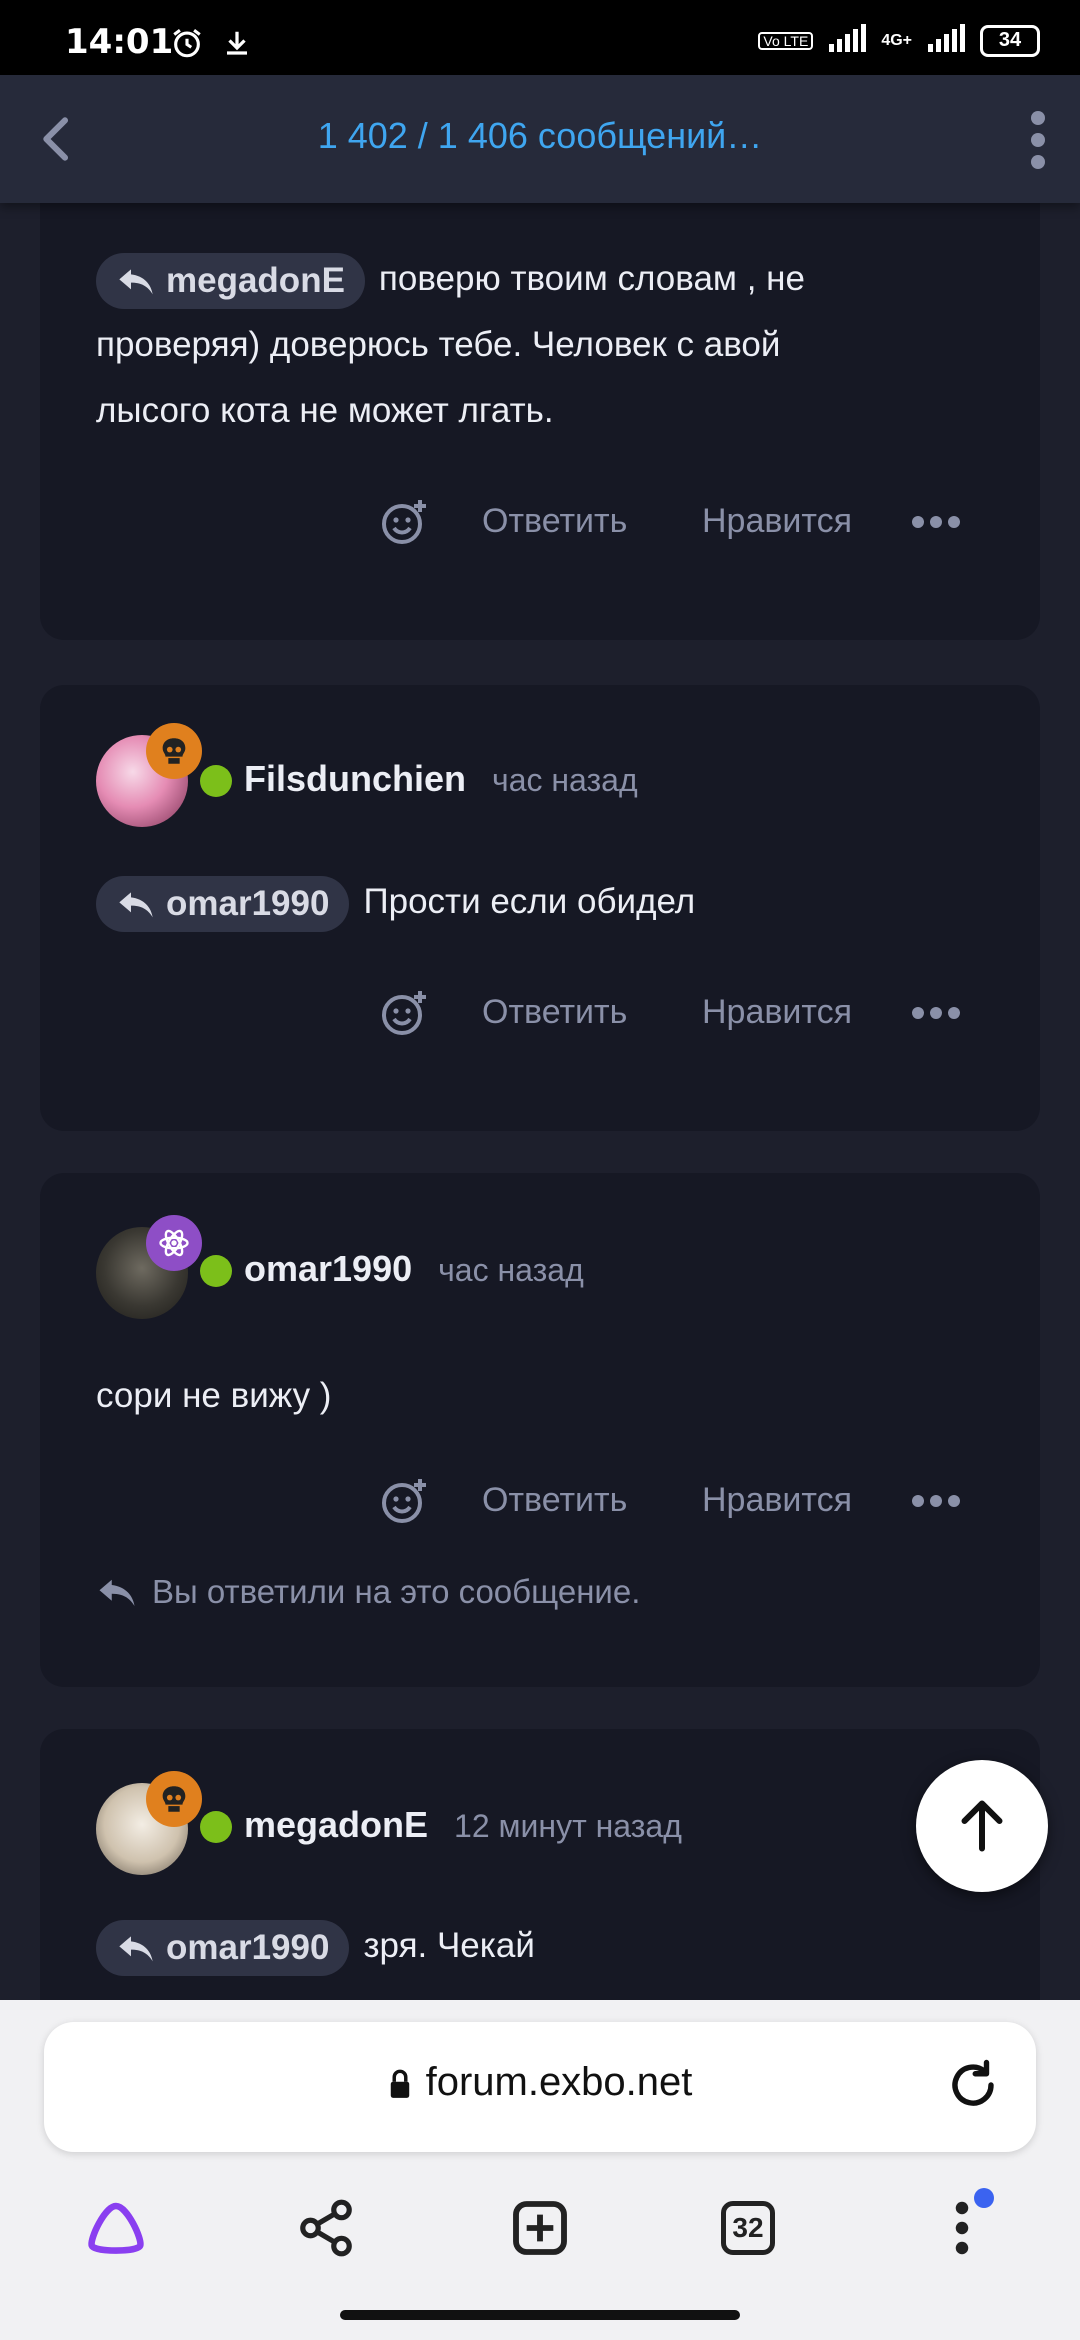 The image size is (1080, 2340). Describe the element at coordinates (548, 1946) in the screenshot. I see `post-body: omar1990 зря. Чекай` at that location.